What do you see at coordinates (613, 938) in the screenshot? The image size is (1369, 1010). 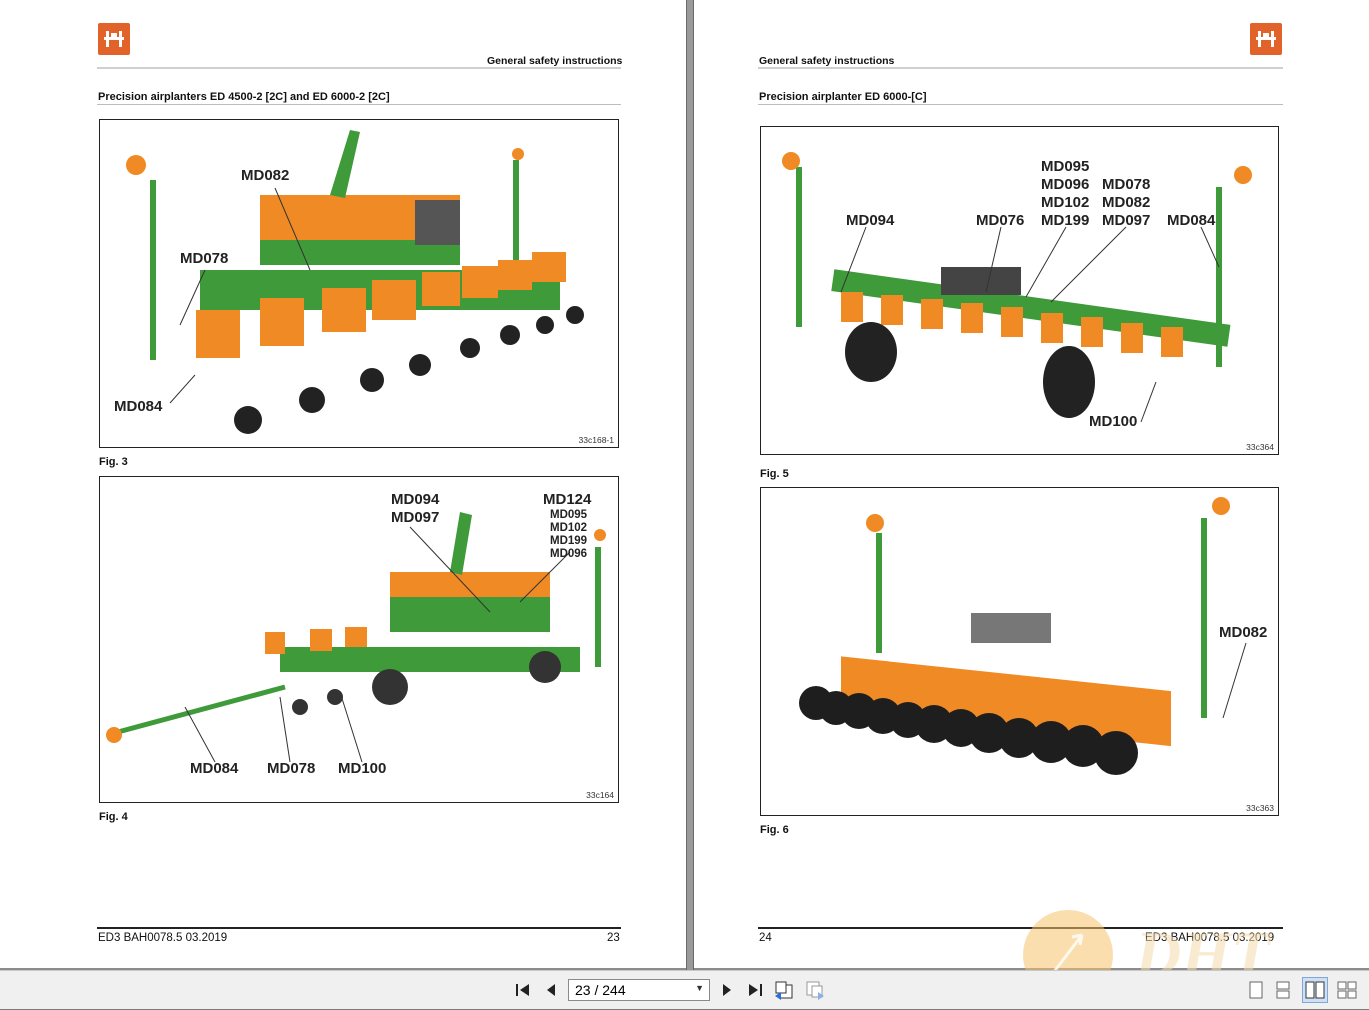 I see `page-number: 23` at bounding box center [613, 938].